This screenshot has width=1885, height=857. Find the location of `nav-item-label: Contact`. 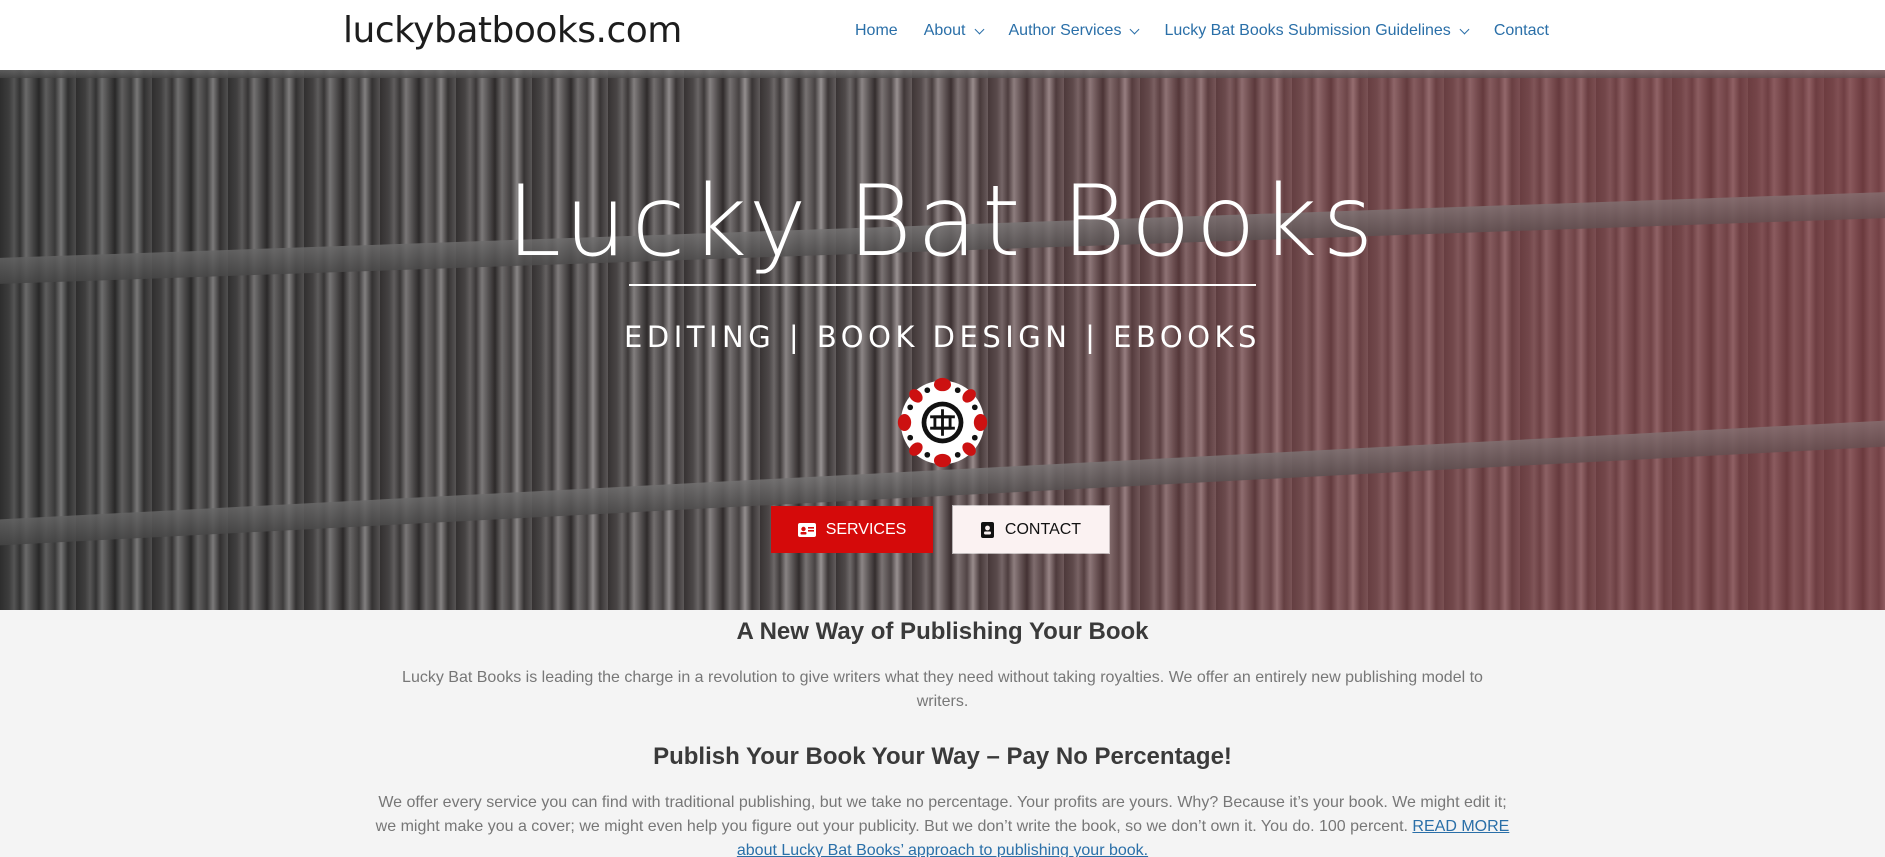

nav-item-label: Contact is located at coordinates (1521, 30).